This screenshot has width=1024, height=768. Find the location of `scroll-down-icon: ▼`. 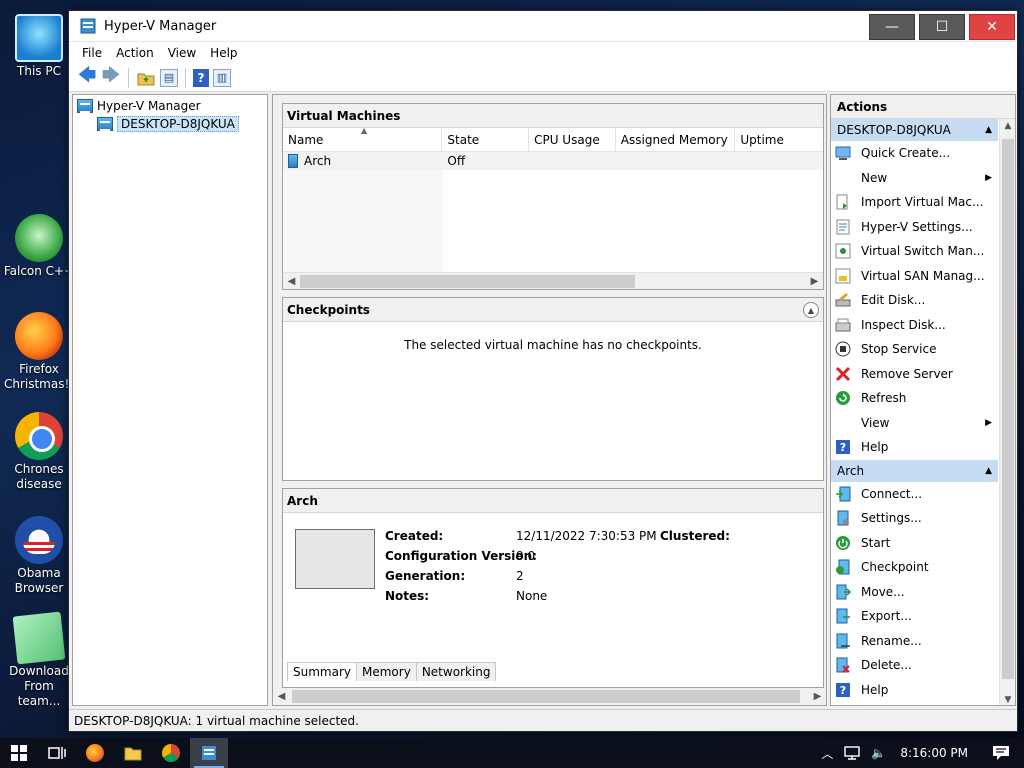

scroll-down-icon: ▼ is located at coordinates (1007, 700).